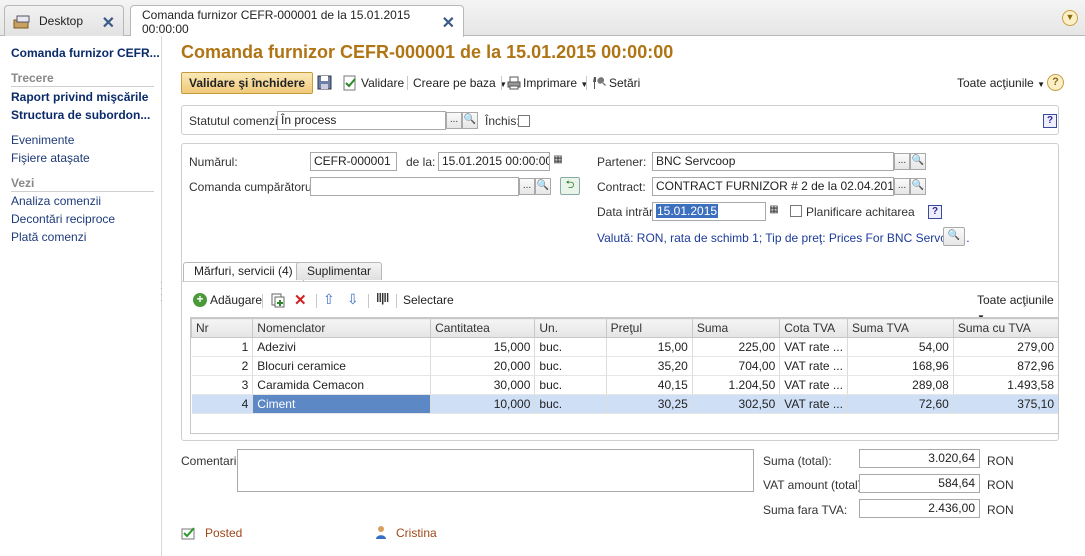 The height and width of the screenshot is (556, 1085). I want to click on entry-date-field: 15.01.2015, so click(709, 211).